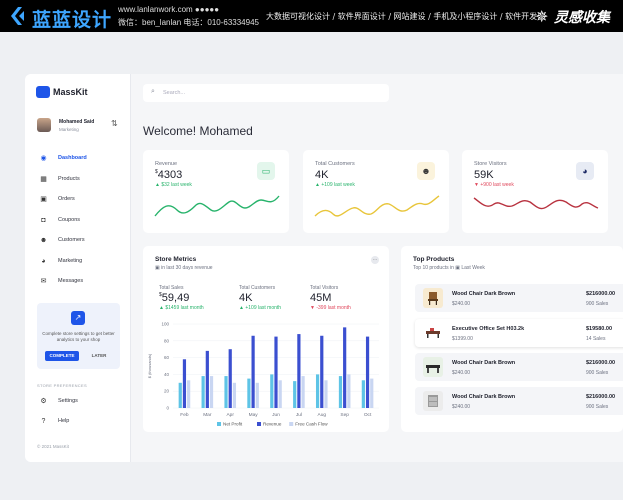 This screenshot has width=623, height=500. I want to click on x-tick-label: Jul, so click(299, 415).